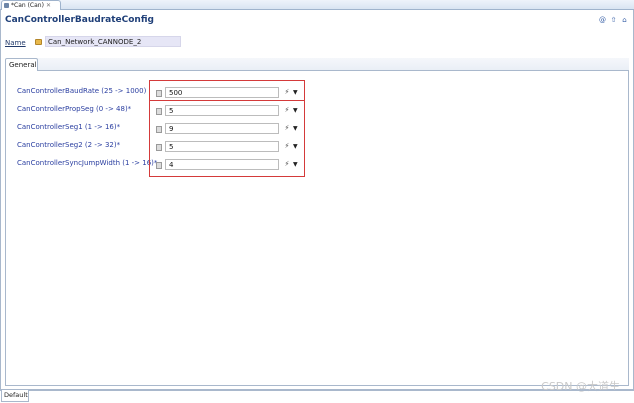 The image size is (634, 403). What do you see at coordinates (79, 20) in the screenshot?
I see `page-title: CanControllerBaudrateConfig` at bounding box center [79, 20].